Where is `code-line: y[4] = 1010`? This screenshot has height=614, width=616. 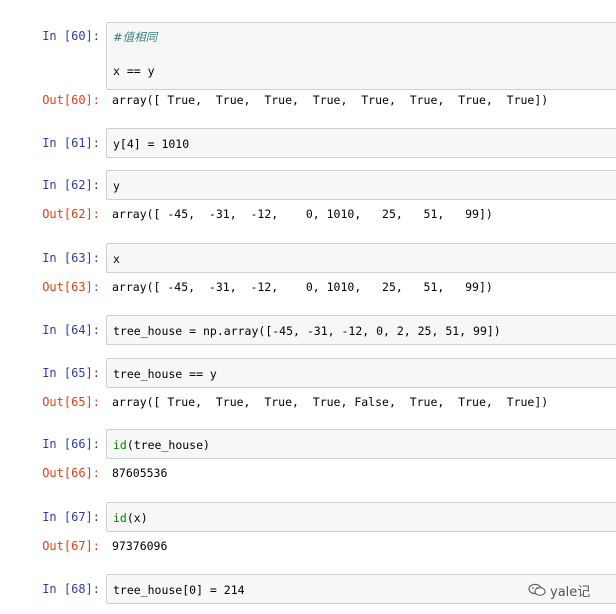
code-line: y[4] = 1010 is located at coordinates (151, 144).